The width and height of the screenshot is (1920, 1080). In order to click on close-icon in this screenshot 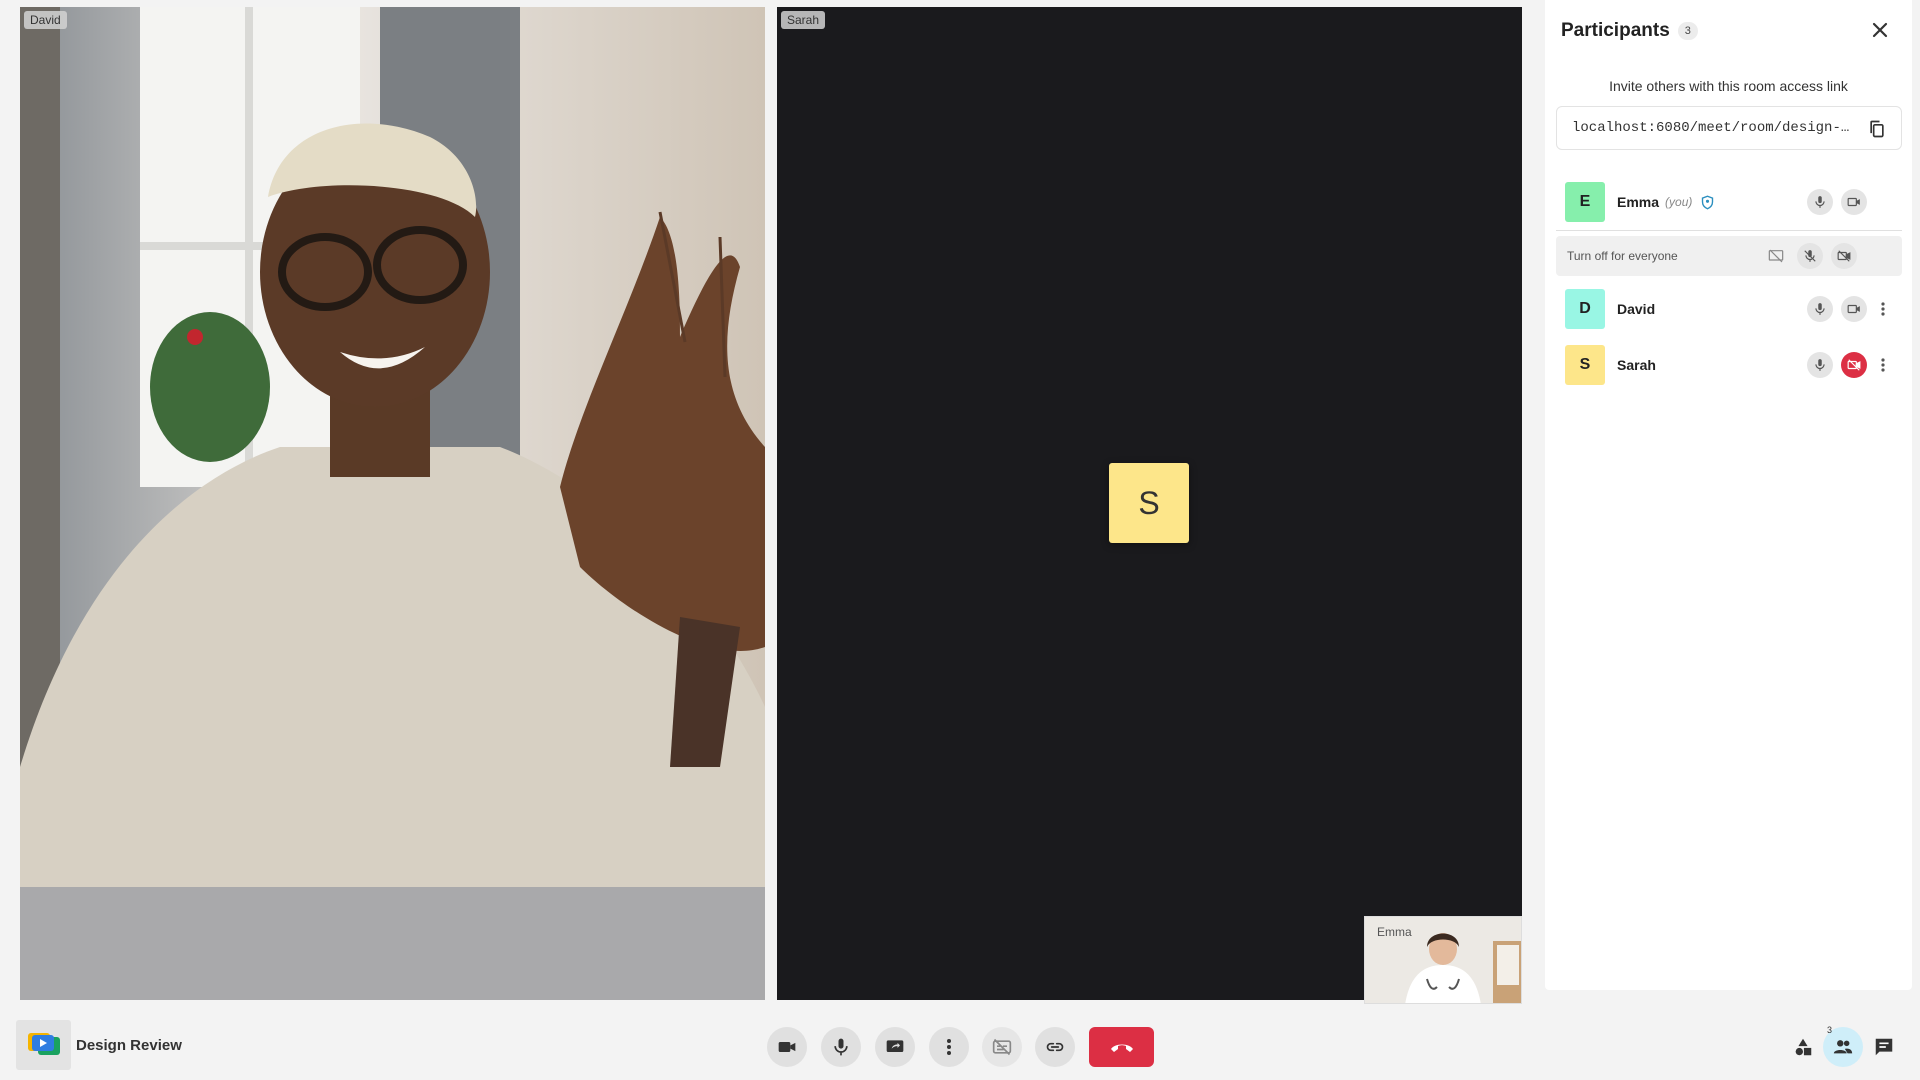, I will do `click(1880, 30)`.